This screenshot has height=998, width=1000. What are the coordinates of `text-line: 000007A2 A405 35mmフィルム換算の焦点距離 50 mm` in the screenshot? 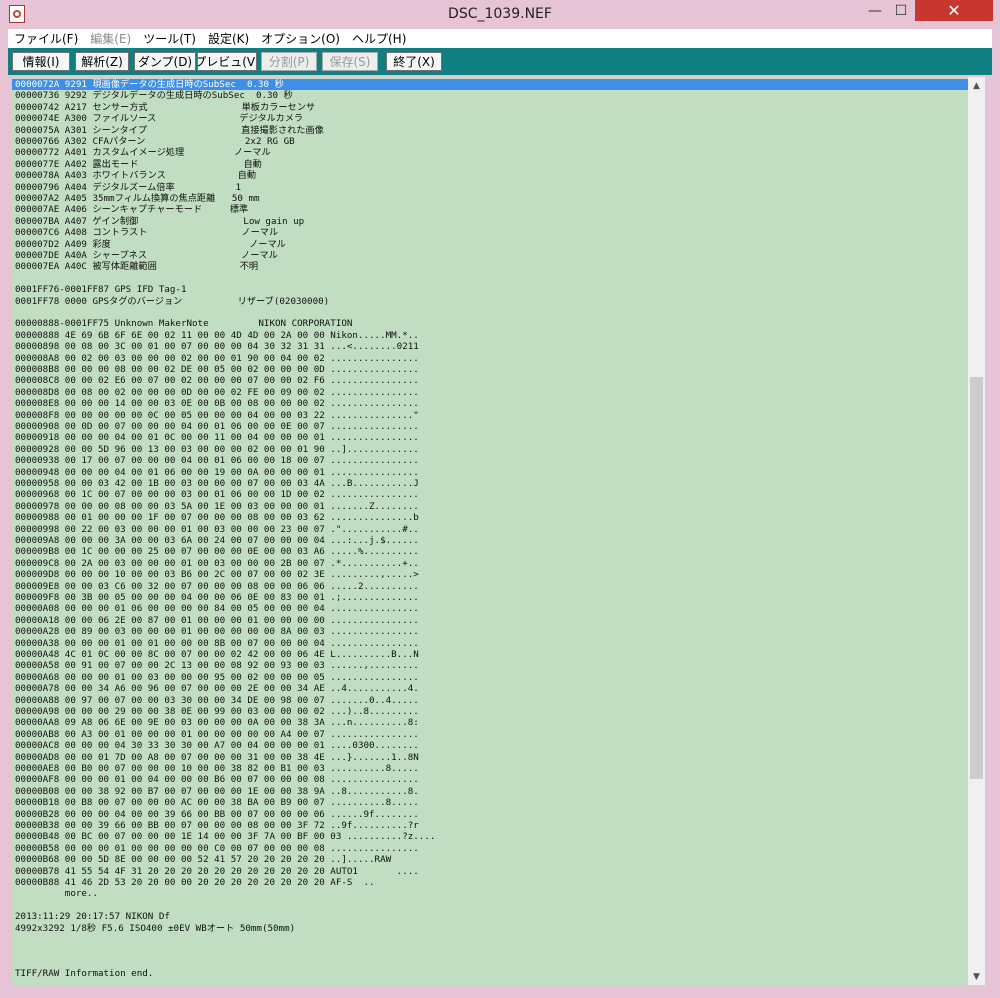 It's located at (137, 198).